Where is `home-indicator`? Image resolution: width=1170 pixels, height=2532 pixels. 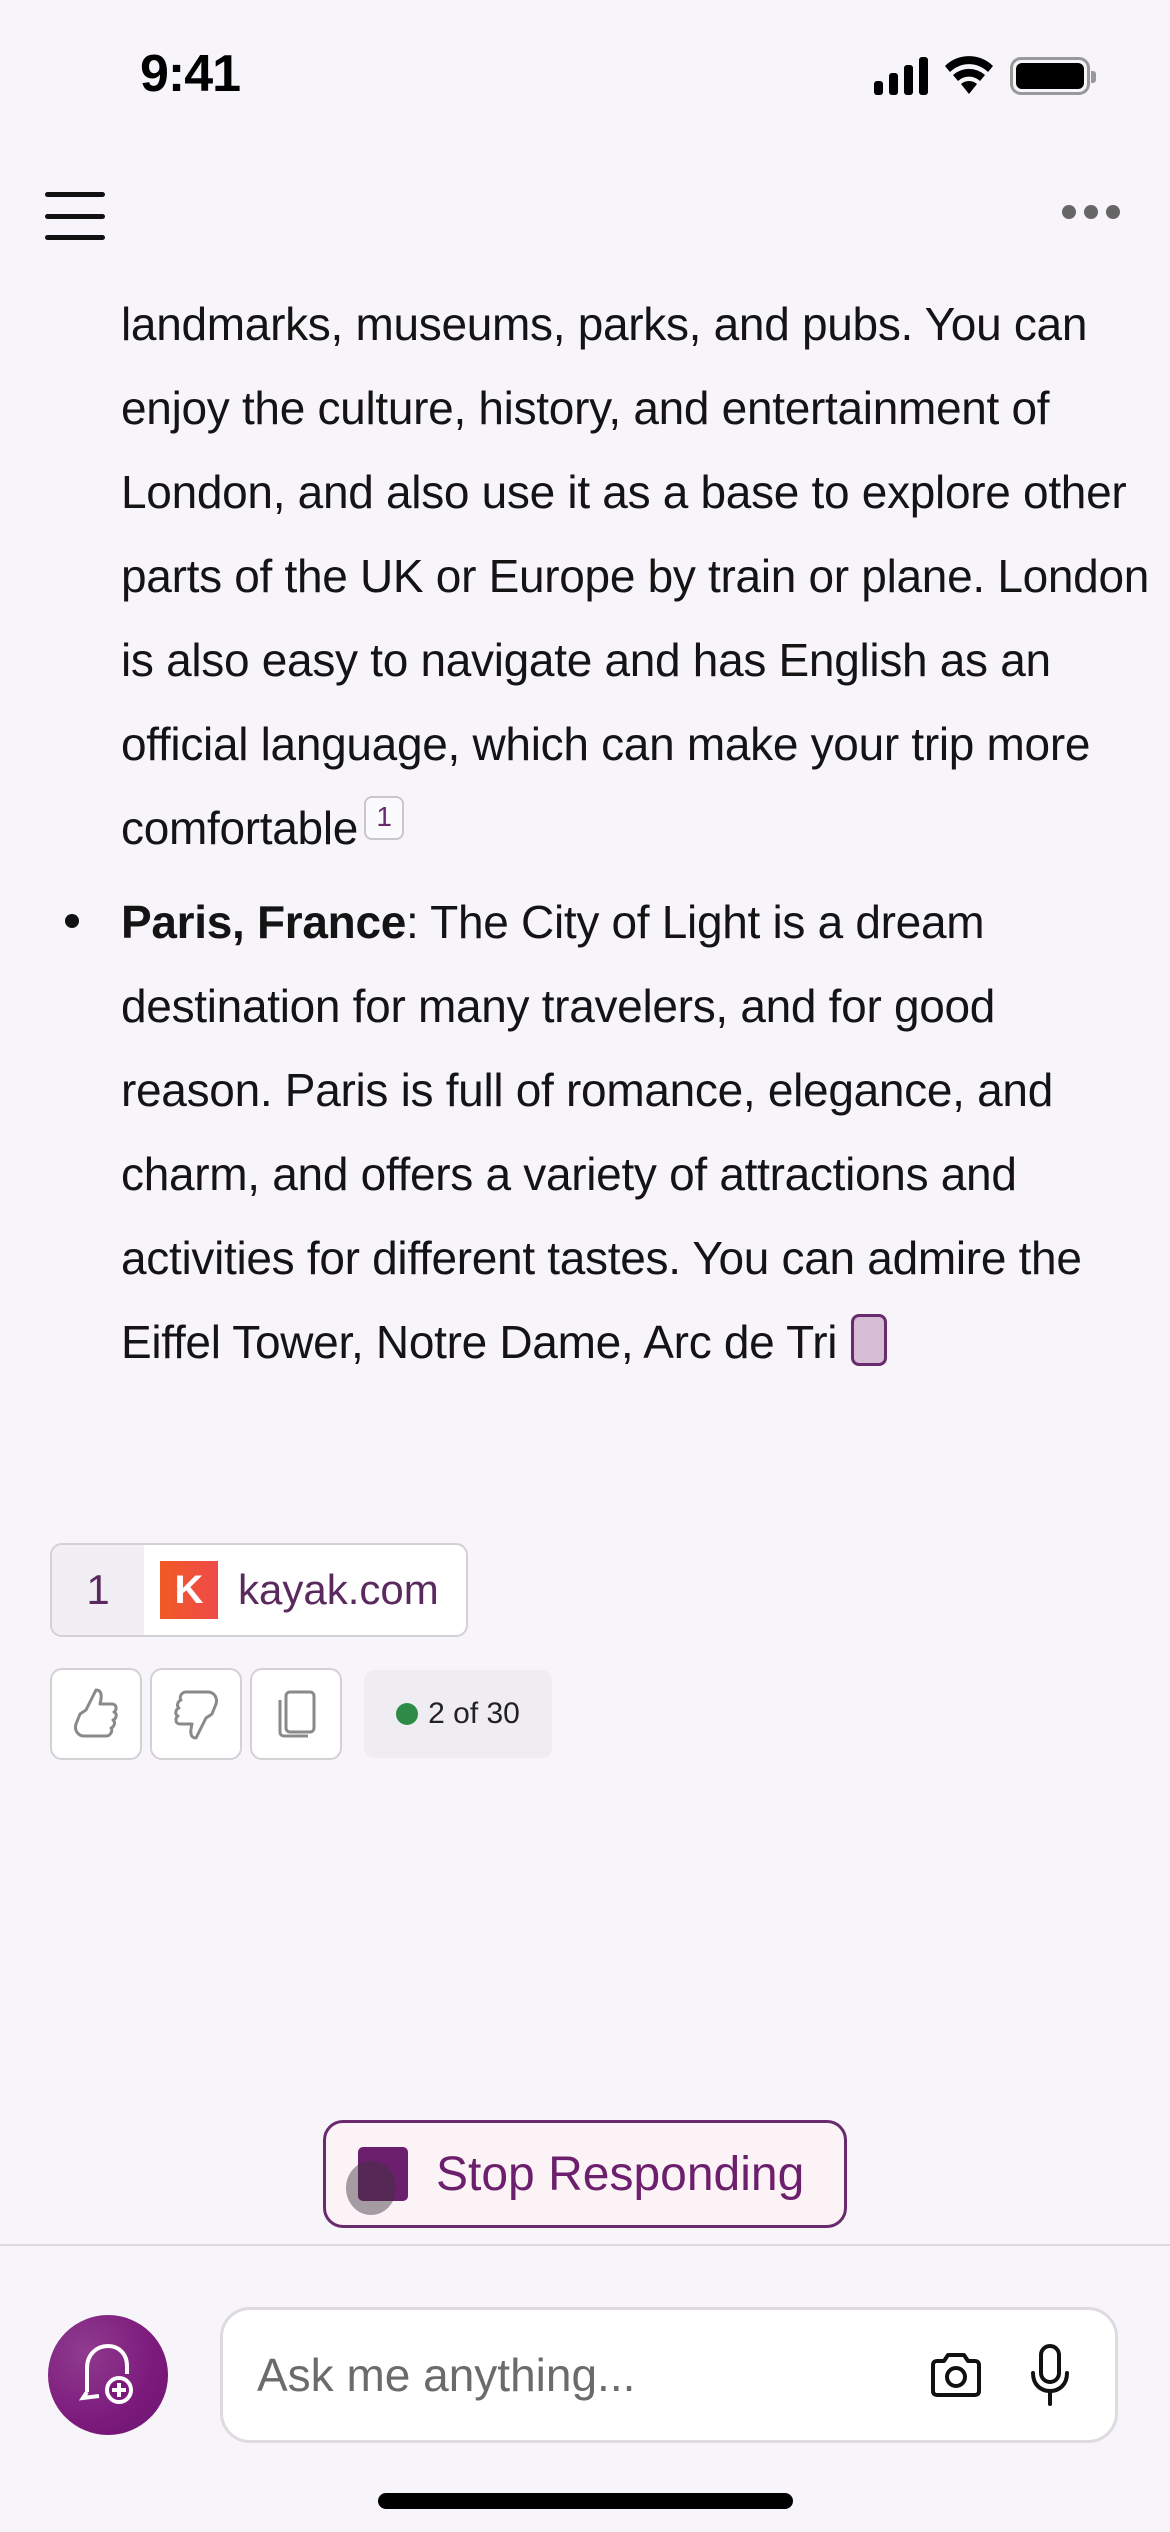
home-indicator is located at coordinates (585, 2501).